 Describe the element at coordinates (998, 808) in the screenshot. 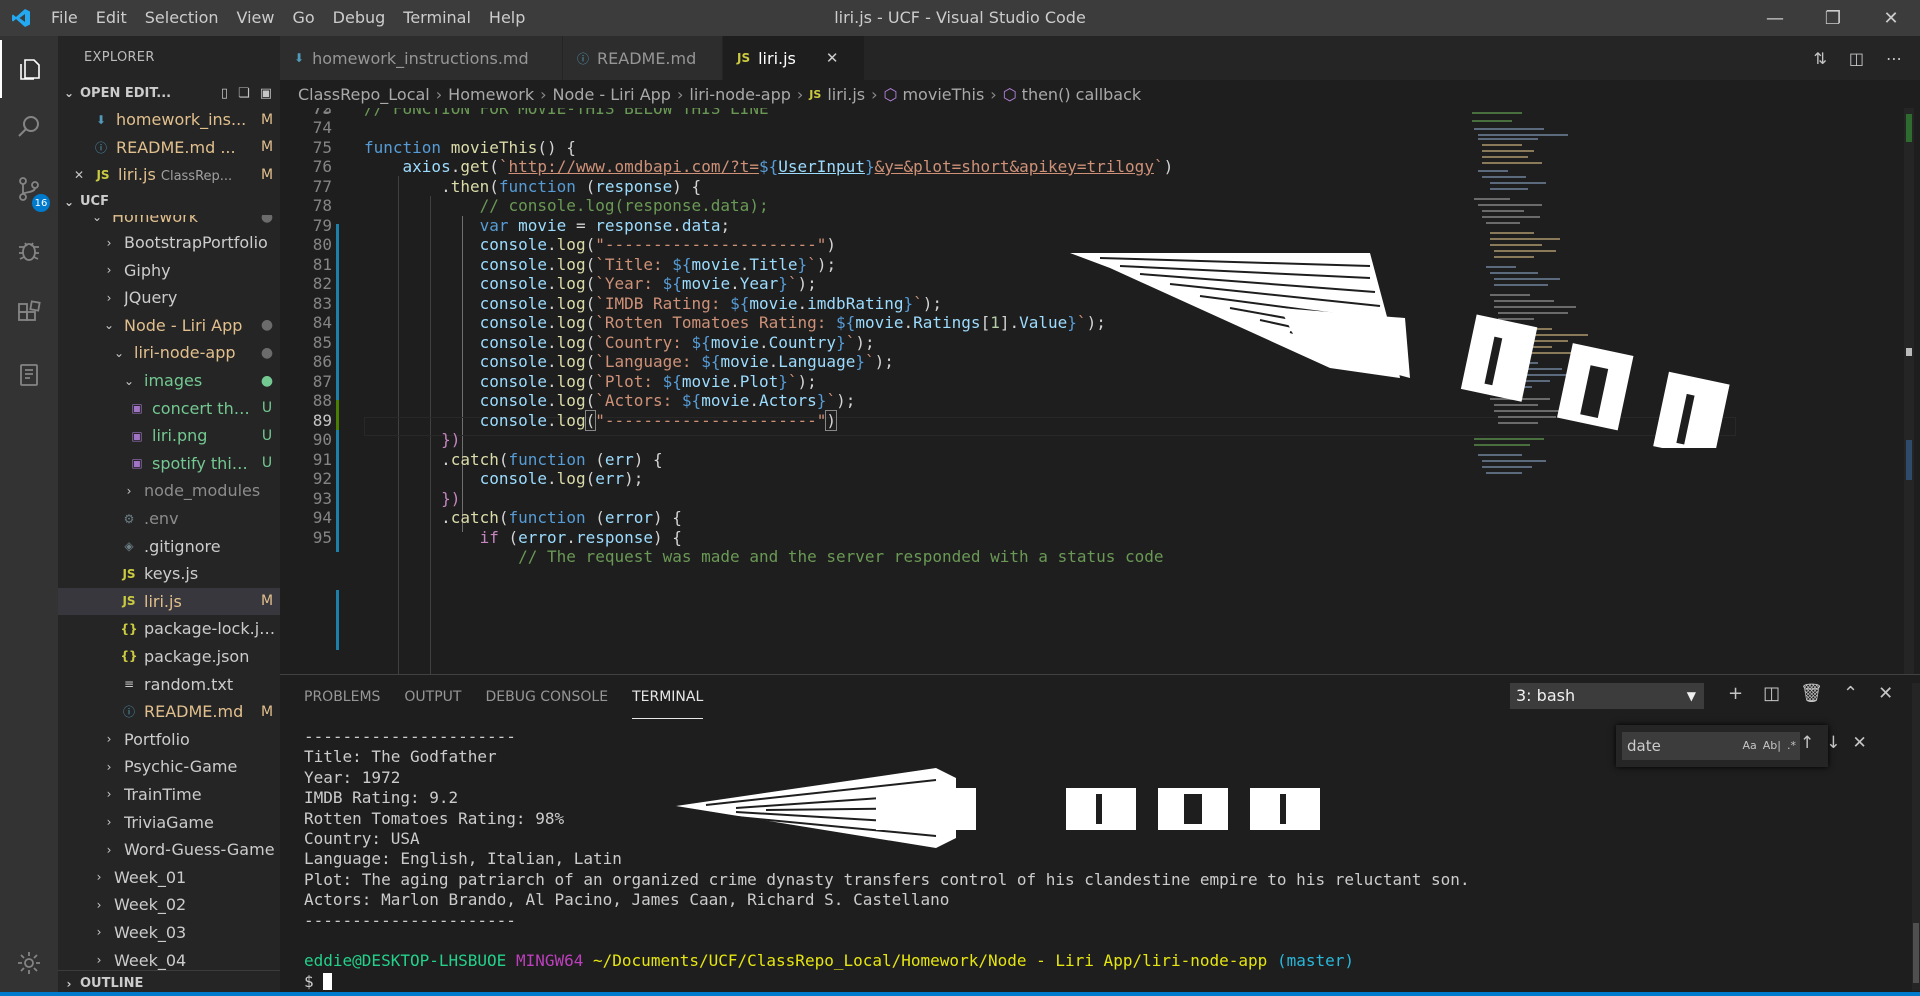

I see `annotation-arrow-terminal` at that location.